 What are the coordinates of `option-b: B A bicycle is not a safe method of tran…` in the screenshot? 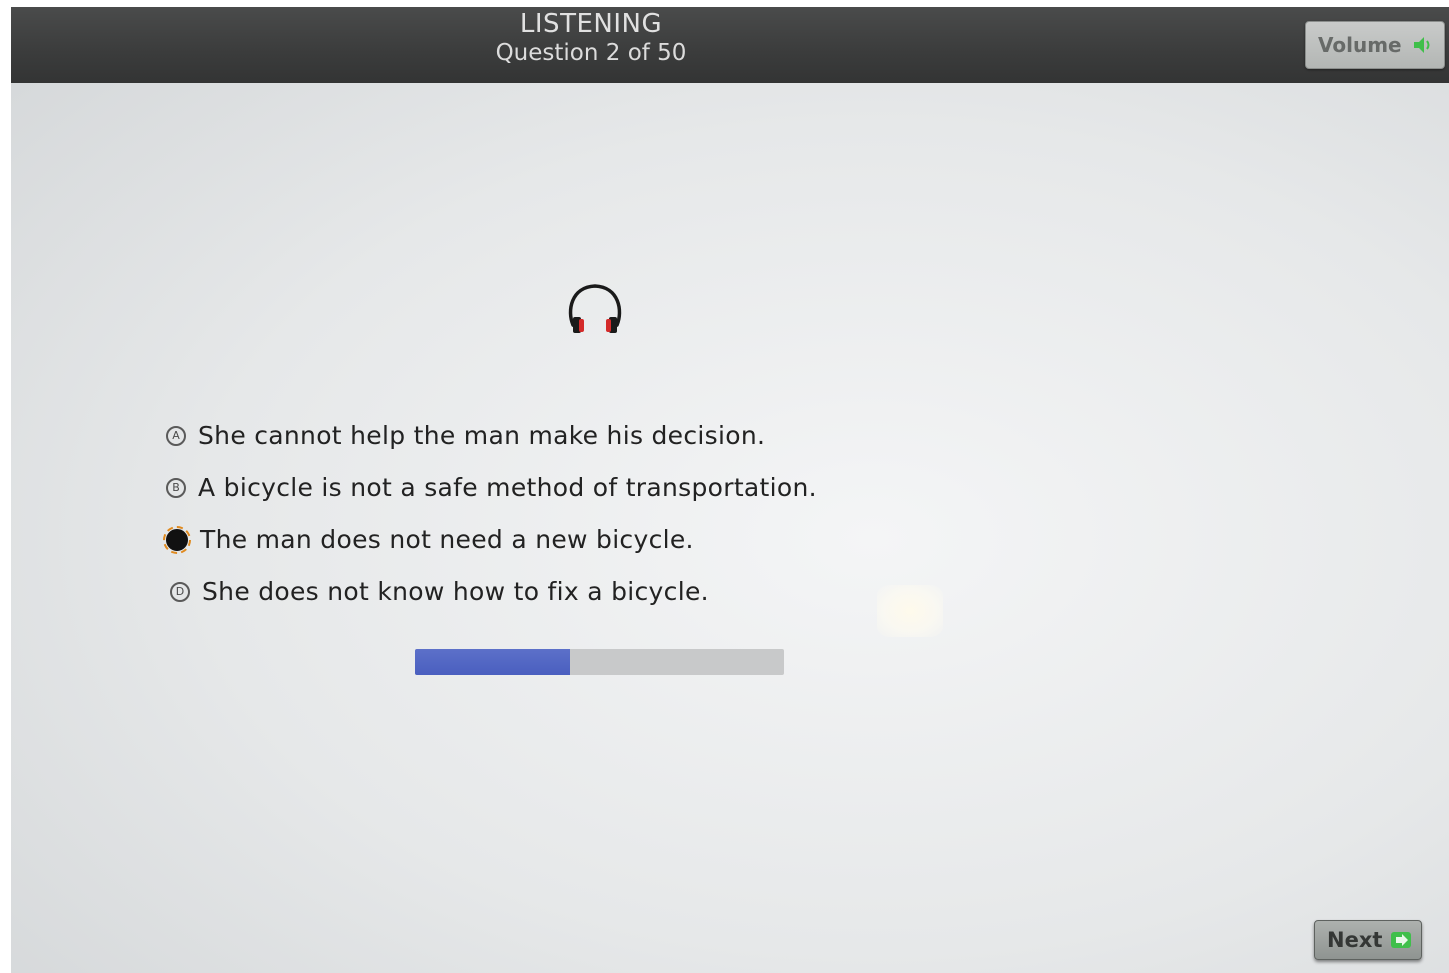 It's located at (491, 487).